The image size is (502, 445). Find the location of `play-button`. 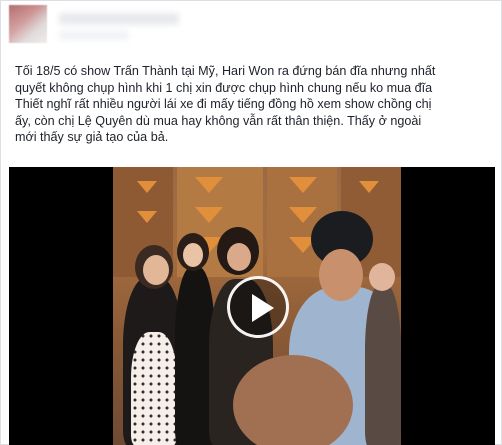

play-button is located at coordinates (258, 307).